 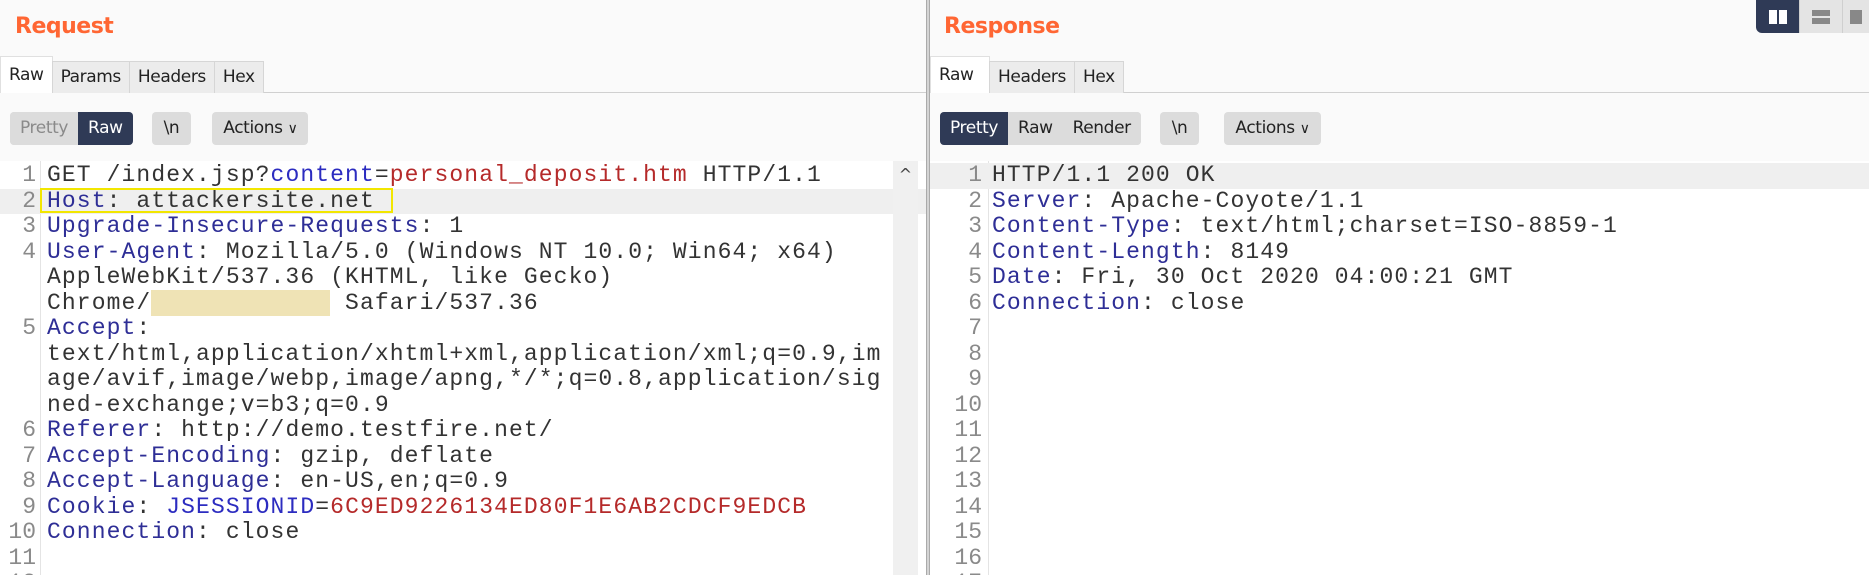 What do you see at coordinates (90, 77) in the screenshot?
I see `tab-params: Params` at bounding box center [90, 77].